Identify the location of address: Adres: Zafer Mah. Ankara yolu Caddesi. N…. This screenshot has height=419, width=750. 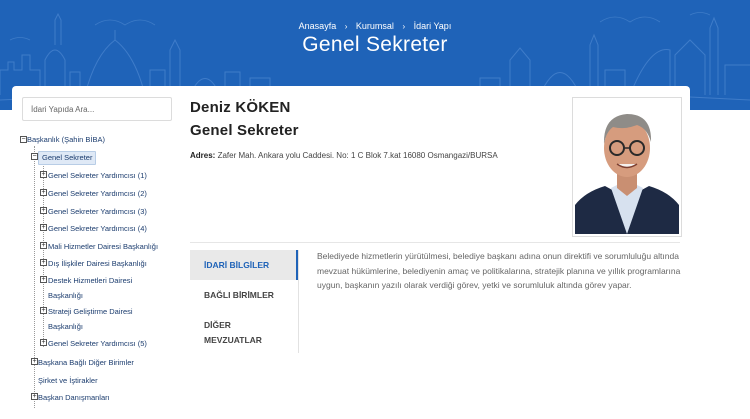
(344, 155).